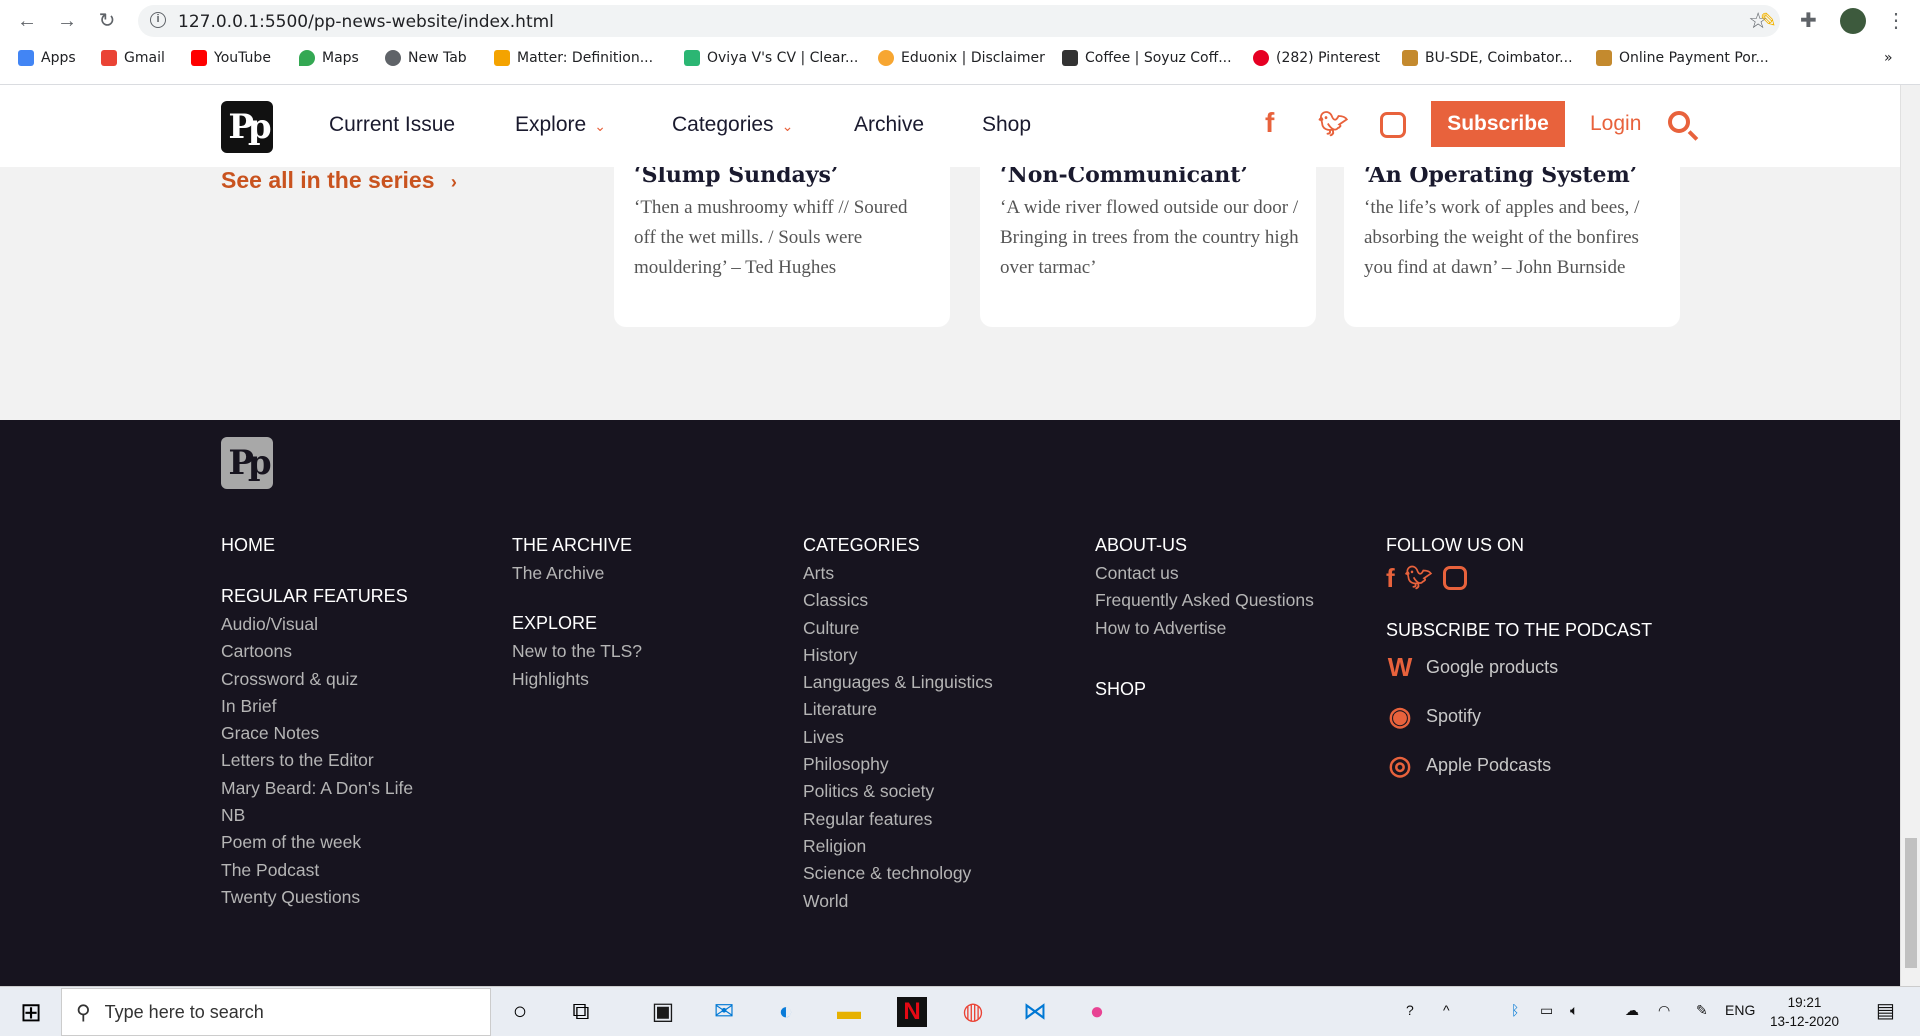 Image resolution: width=1920 pixels, height=1036 pixels. I want to click on footer-link: Grace Notes, so click(317, 733).